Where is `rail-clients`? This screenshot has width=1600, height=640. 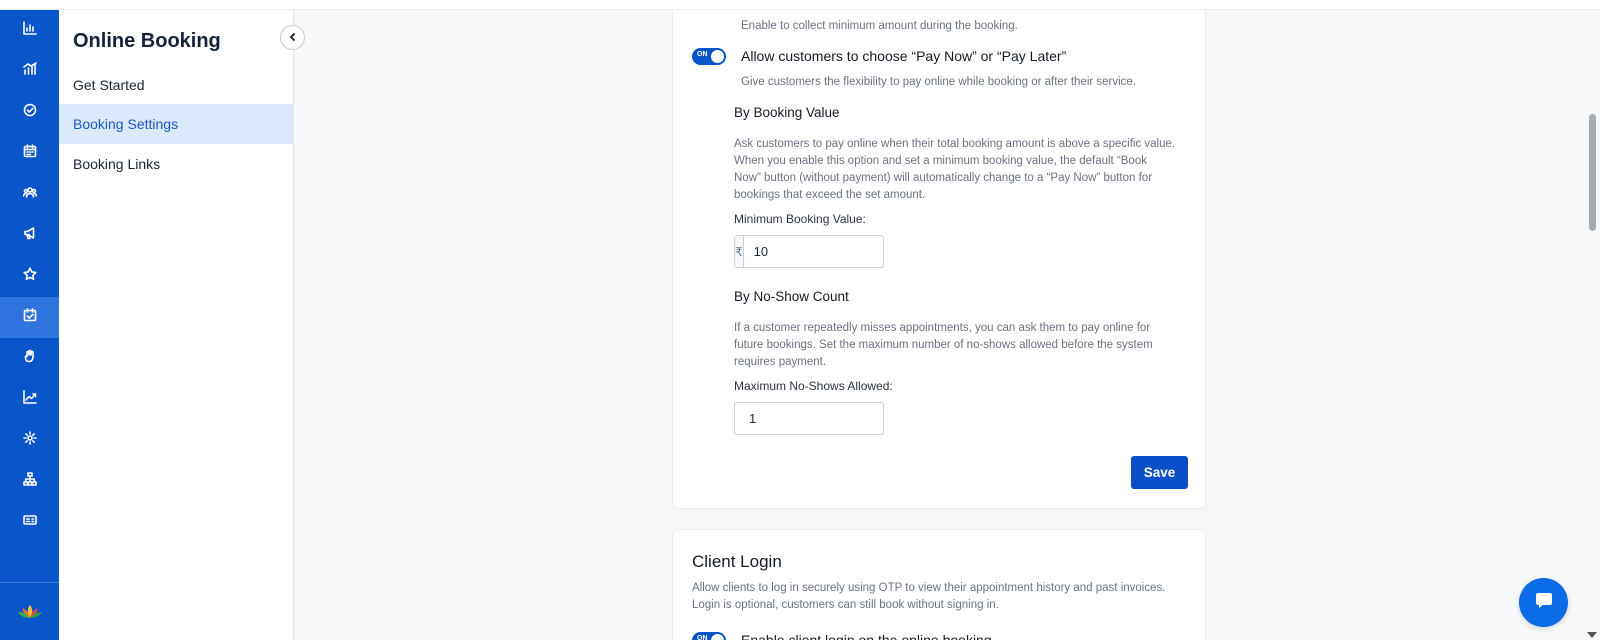 rail-clients is located at coordinates (29, 194).